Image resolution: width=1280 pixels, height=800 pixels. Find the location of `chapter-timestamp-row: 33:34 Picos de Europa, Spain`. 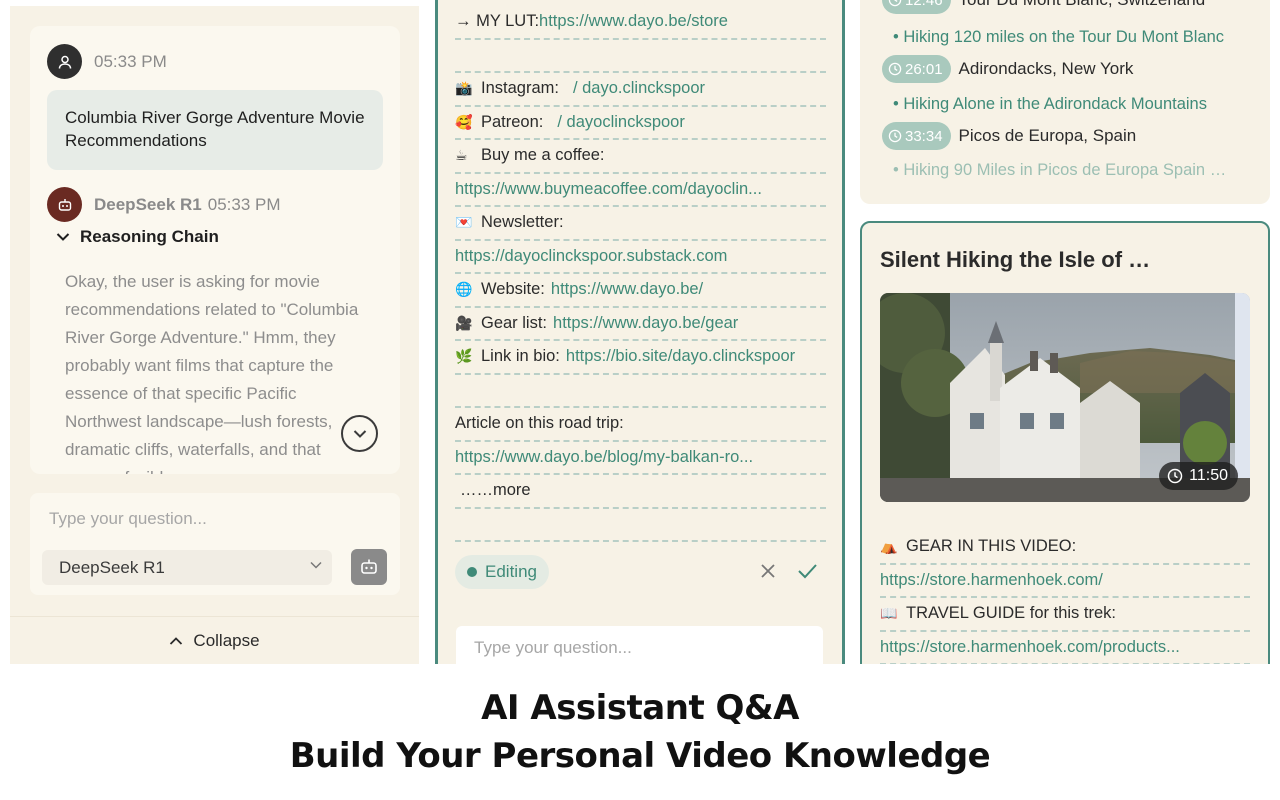

chapter-timestamp-row: 33:34 Picos de Europa, Spain is located at coordinates (1009, 136).